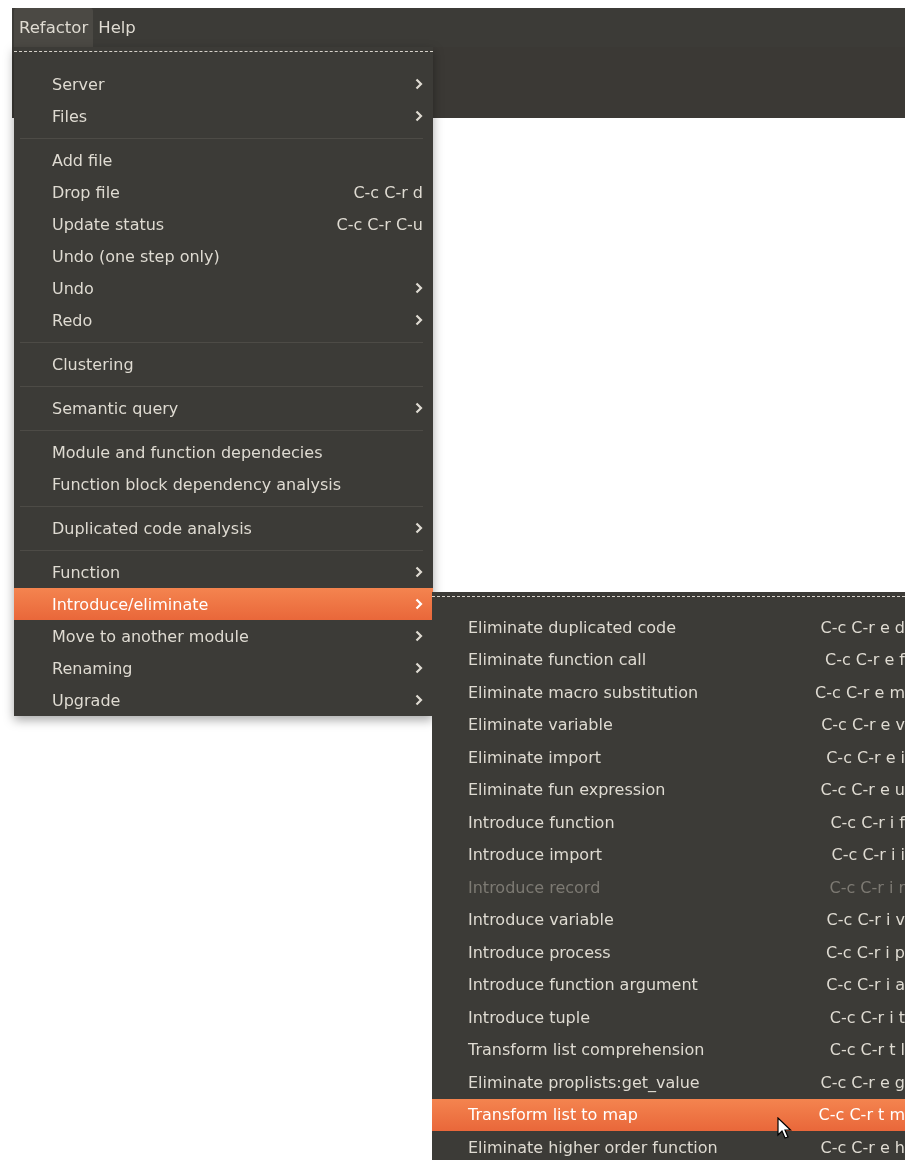  What do you see at coordinates (865, 920) in the screenshot?
I see `shortcut-label: C-c C-r i v` at bounding box center [865, 920].